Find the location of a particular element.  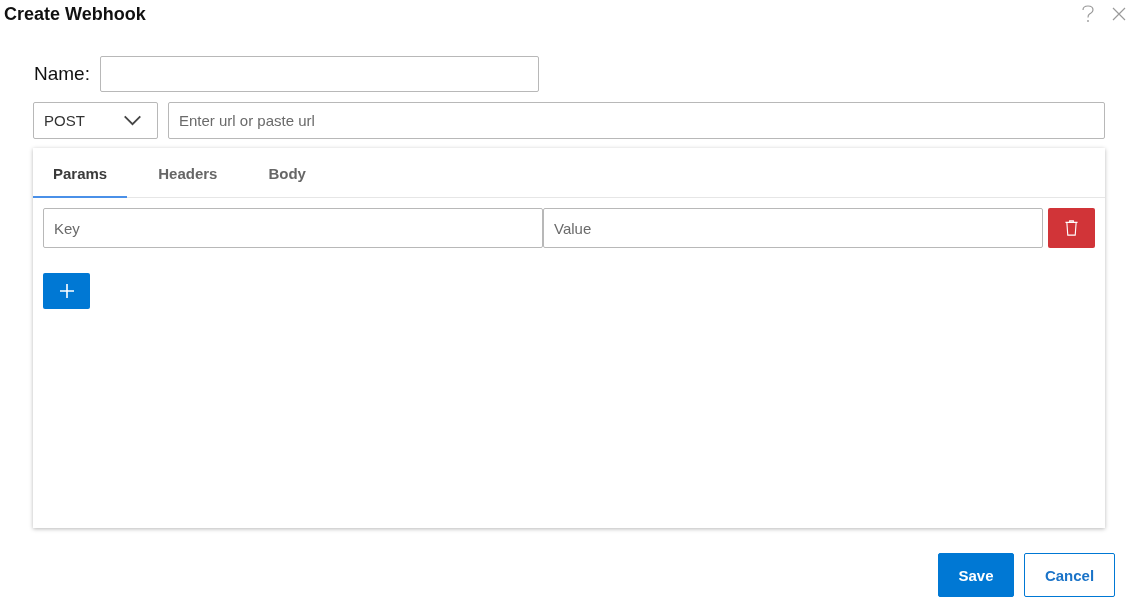

key-input: Key is located at coordinates (293, 228).